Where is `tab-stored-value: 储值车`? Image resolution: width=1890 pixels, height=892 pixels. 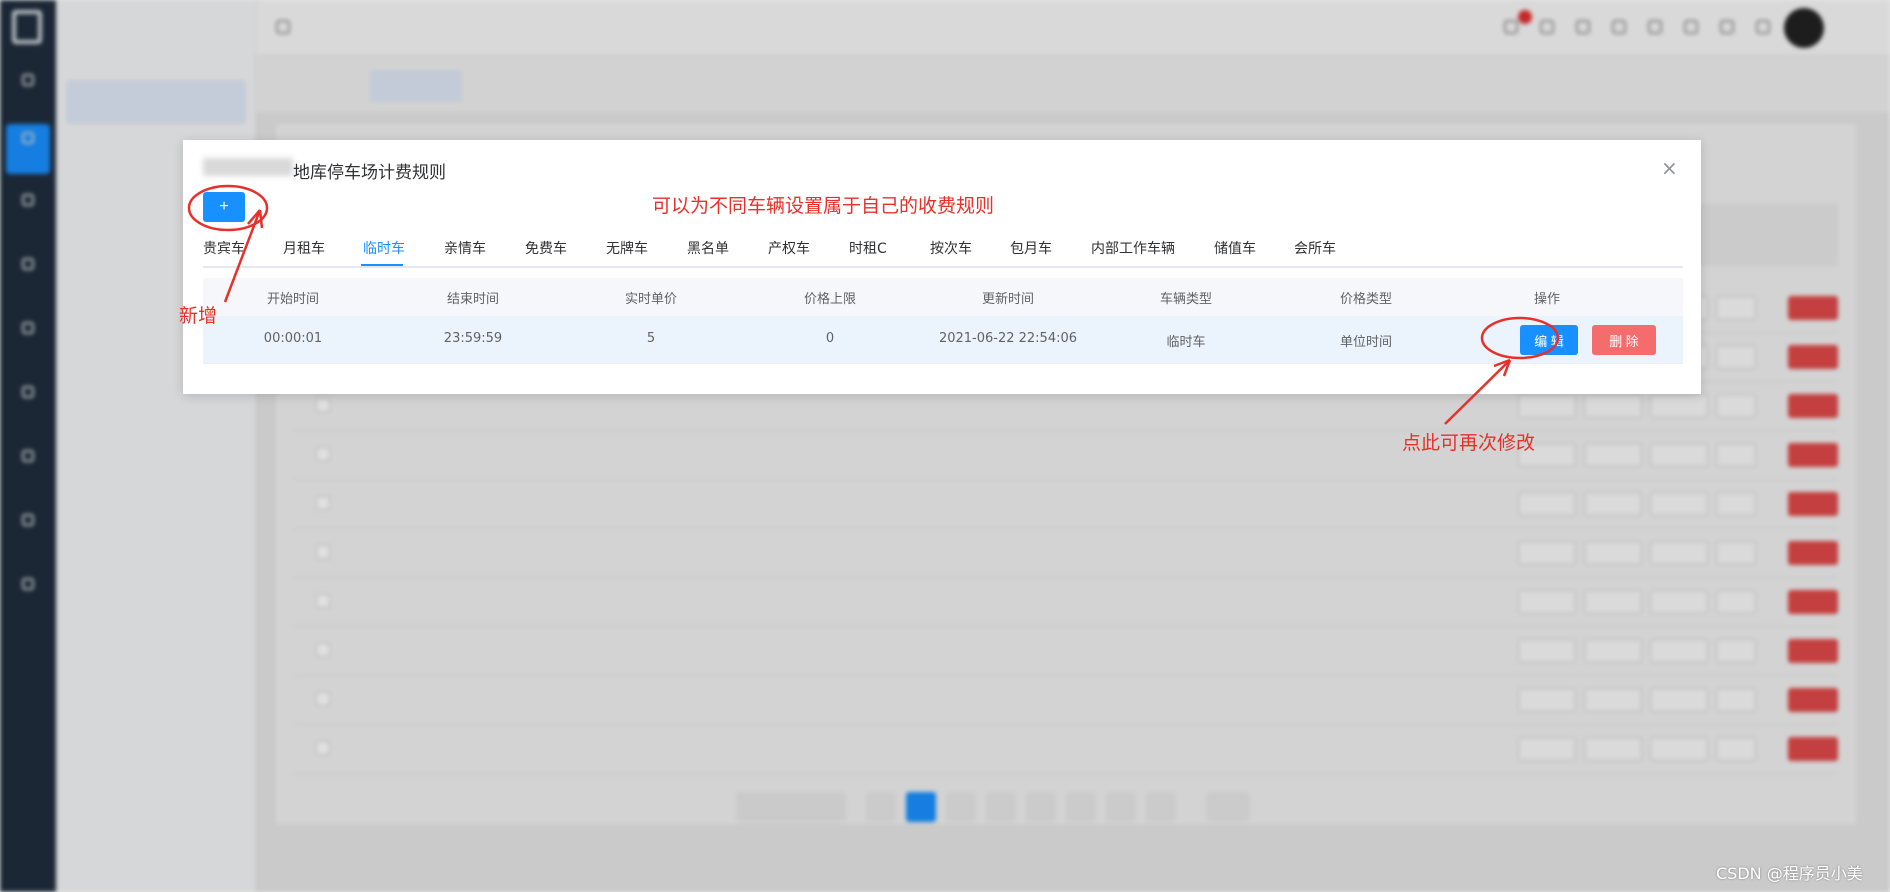 tab-stored-value: 储值车 is located at coordinates (1235, 248).